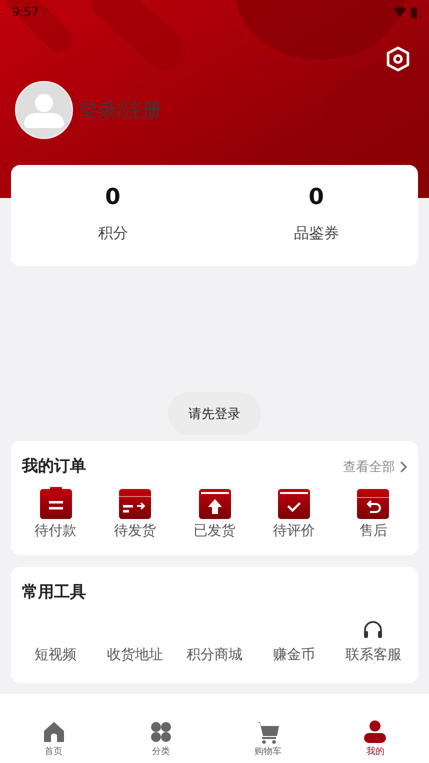  I want to click on cart-icon, so click(268, 732).